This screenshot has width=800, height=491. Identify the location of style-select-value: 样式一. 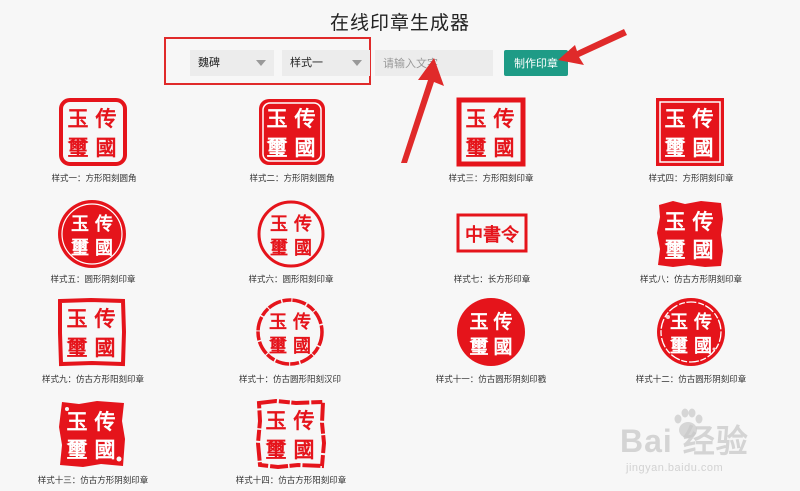
(306, 62).